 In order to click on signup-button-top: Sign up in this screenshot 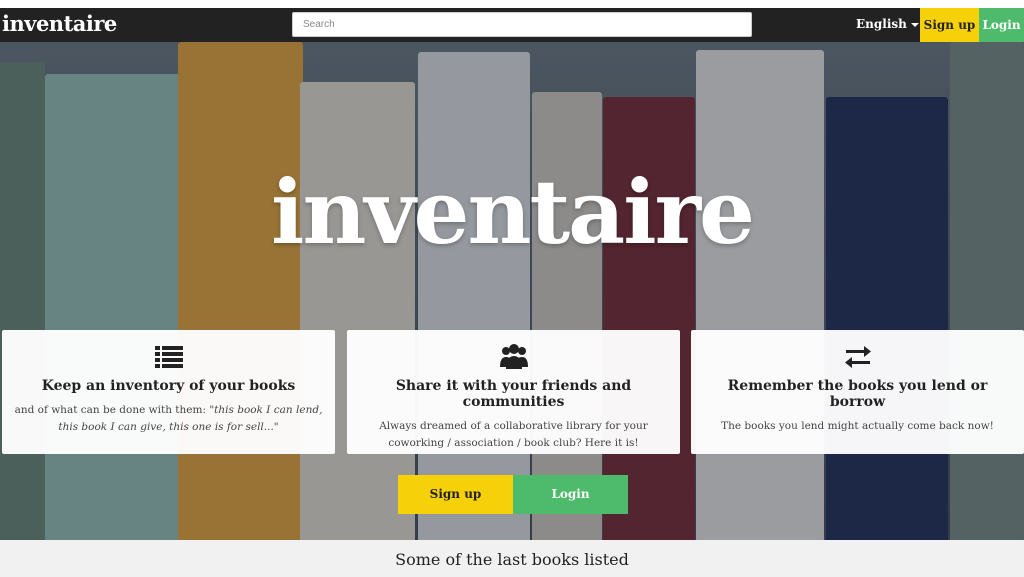, I will do `click(949, 25)`.